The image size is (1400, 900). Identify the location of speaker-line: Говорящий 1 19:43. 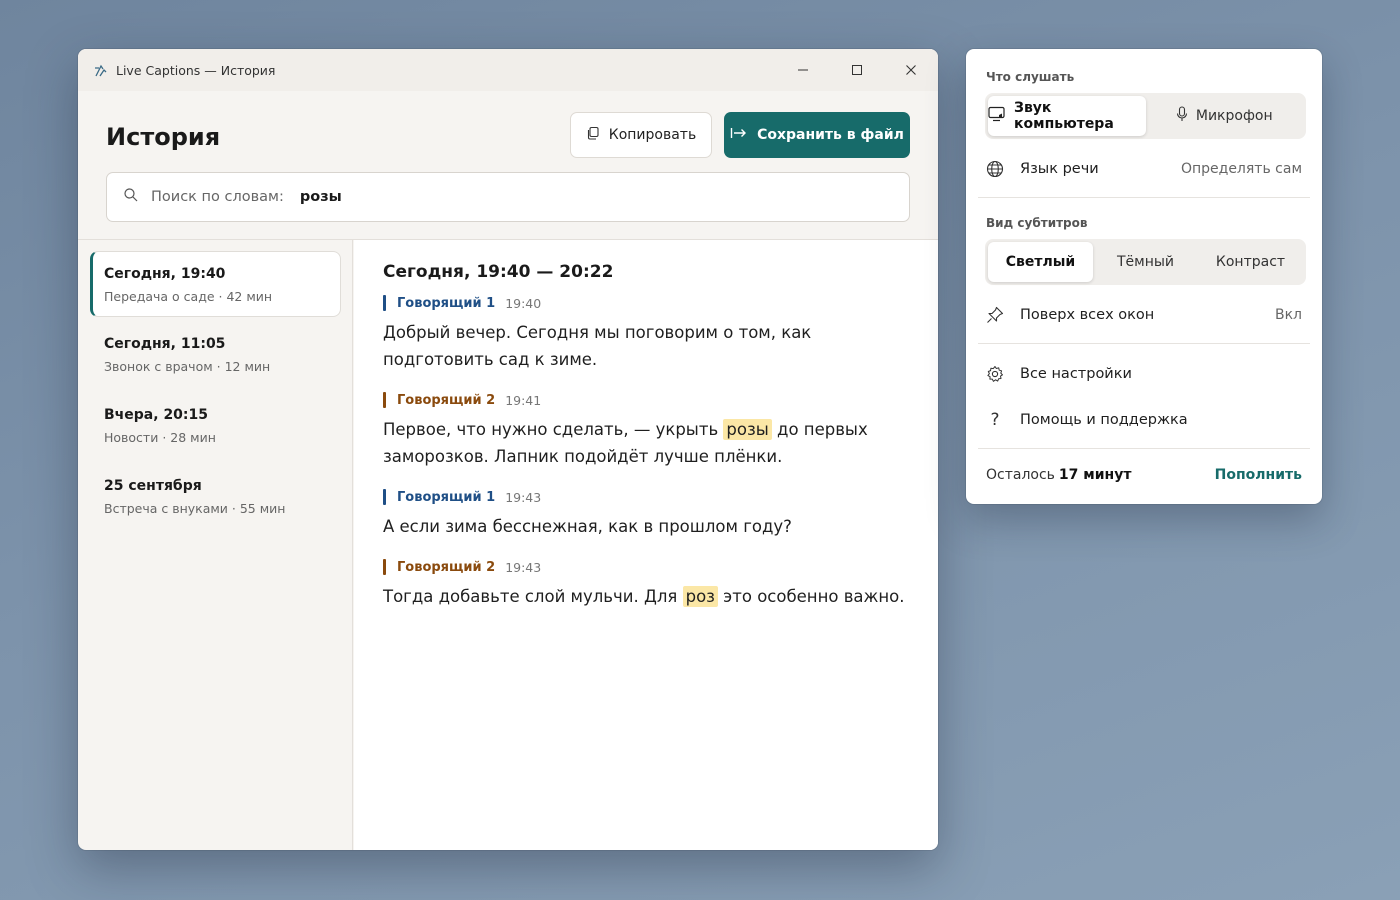
(645, 497).